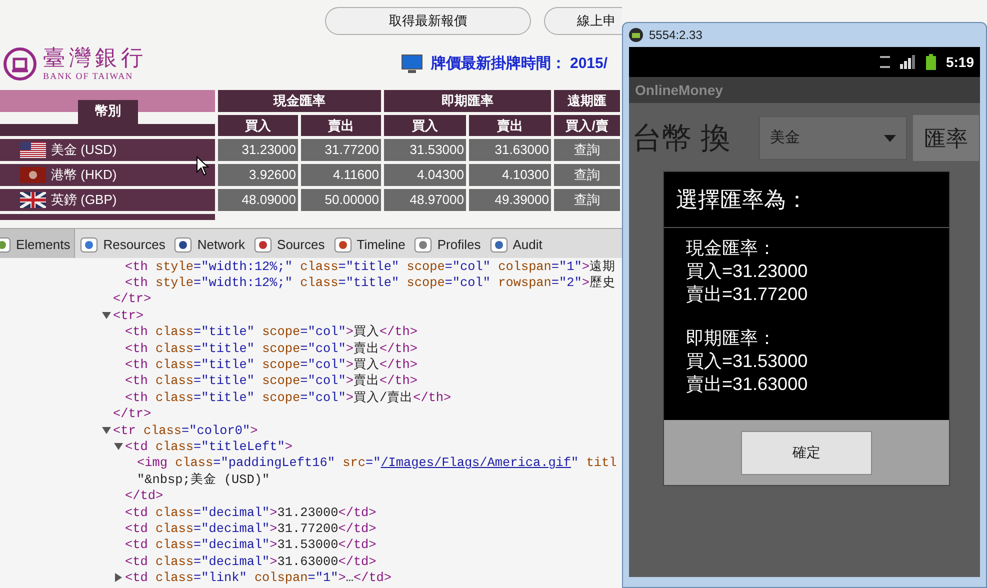  What do you see at coordinates (589, 64) in the screenshot?
I see `update-time-value: 2015/` at bounding box center [589, 64].